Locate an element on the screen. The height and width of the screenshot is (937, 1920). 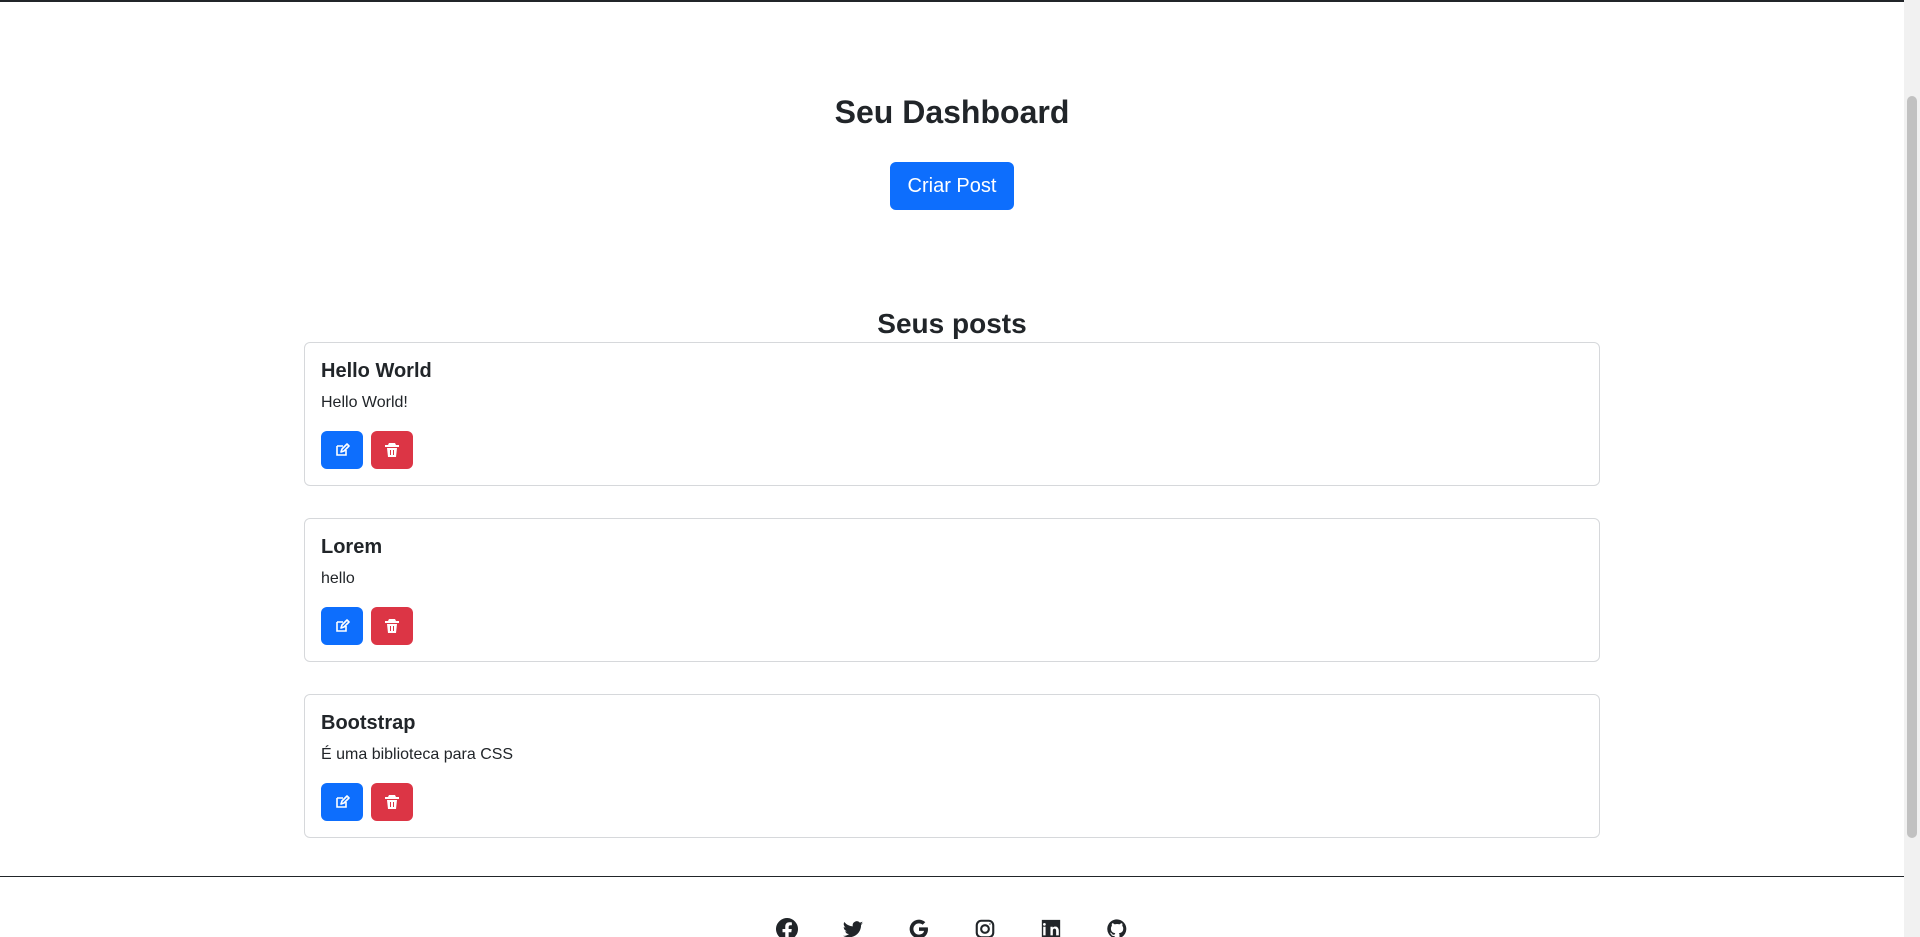
footer-divider is located at coordinates (952, 876).